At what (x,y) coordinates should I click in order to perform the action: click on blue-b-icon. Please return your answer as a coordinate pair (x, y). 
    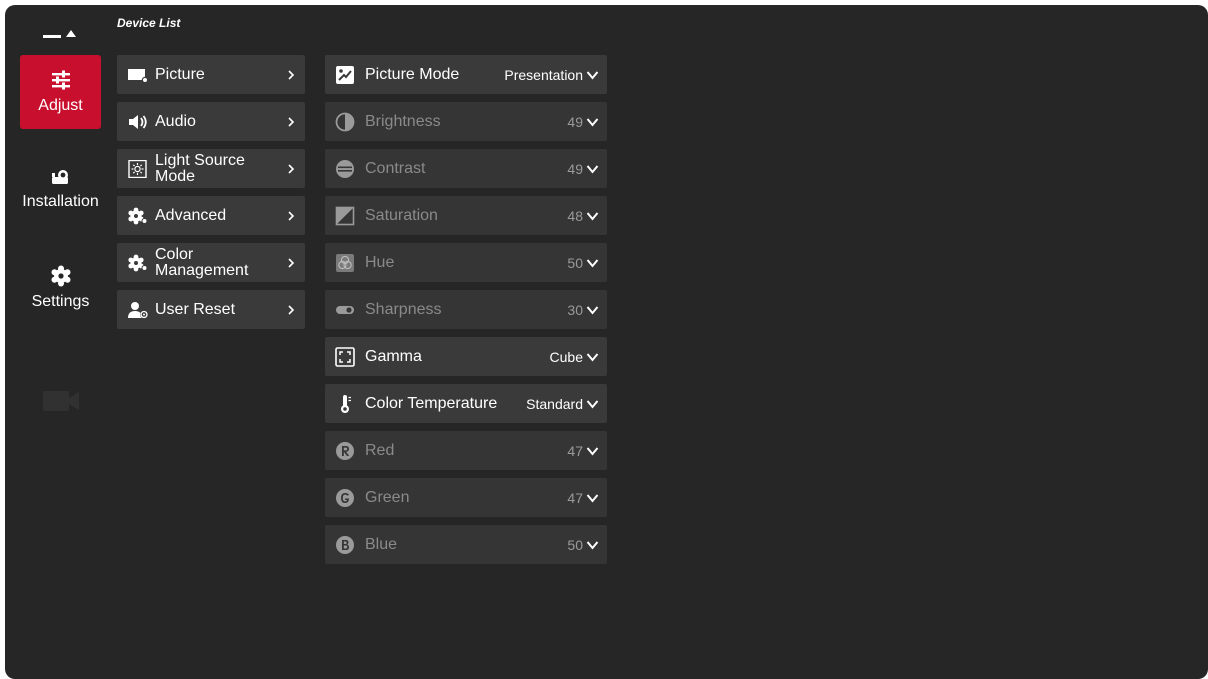
    Looking at the image, I should click on (345, 544).